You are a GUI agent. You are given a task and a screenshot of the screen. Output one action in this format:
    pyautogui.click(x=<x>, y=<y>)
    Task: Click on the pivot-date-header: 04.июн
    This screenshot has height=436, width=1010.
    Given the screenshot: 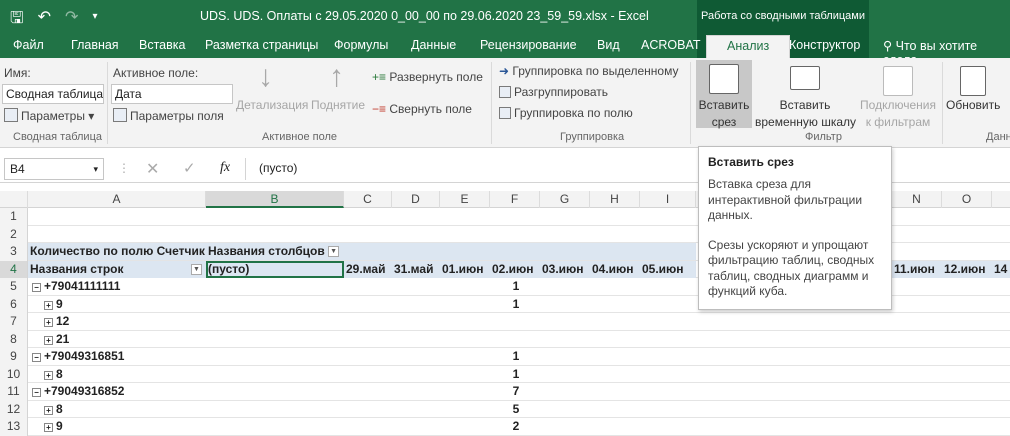 What is the action you would take?
    pyautogui.click(x=615, y=269)
    